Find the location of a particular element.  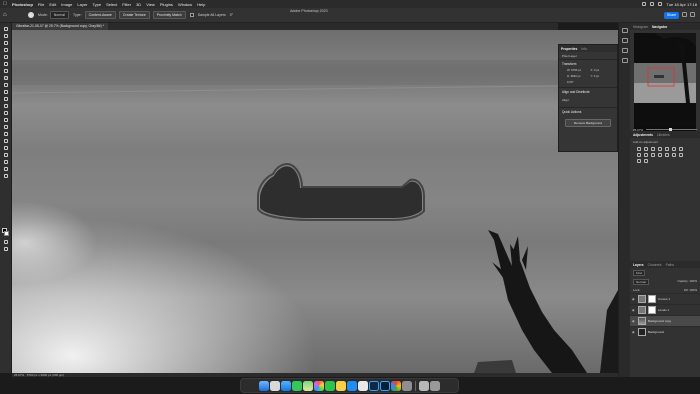

exposure-icon is located at coordinates (660, 149).